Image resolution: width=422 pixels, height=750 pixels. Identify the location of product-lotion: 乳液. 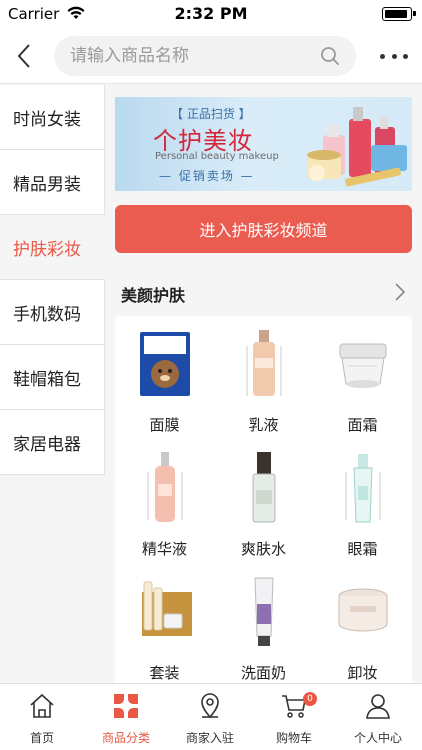
(263, 378).